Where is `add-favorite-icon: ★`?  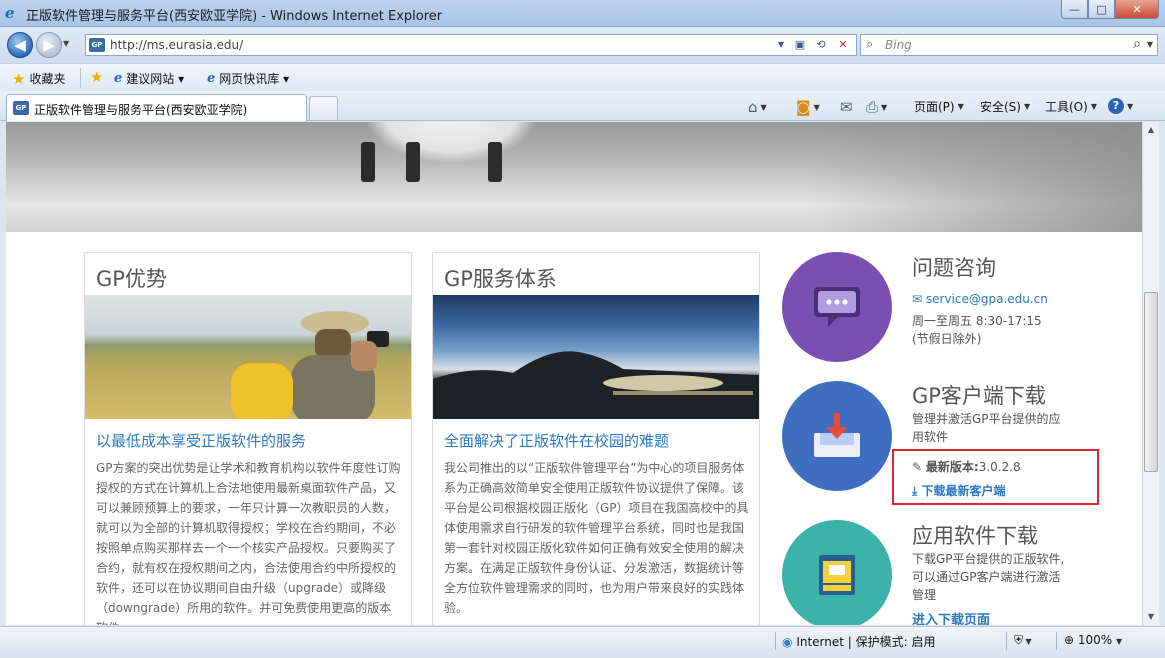 add-favorite-icon: ★ is located at coordinates (97, 77).